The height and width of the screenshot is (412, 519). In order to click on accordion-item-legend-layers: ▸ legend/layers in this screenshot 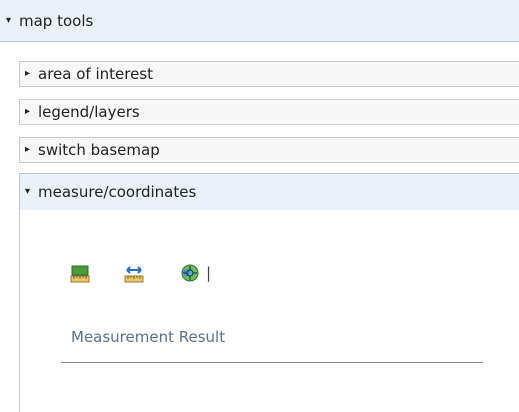, I will do `click(269, 112)`.